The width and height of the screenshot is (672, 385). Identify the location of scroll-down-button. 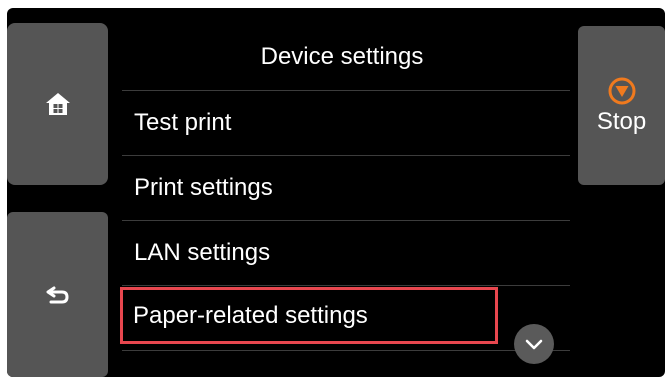
(534, 344).